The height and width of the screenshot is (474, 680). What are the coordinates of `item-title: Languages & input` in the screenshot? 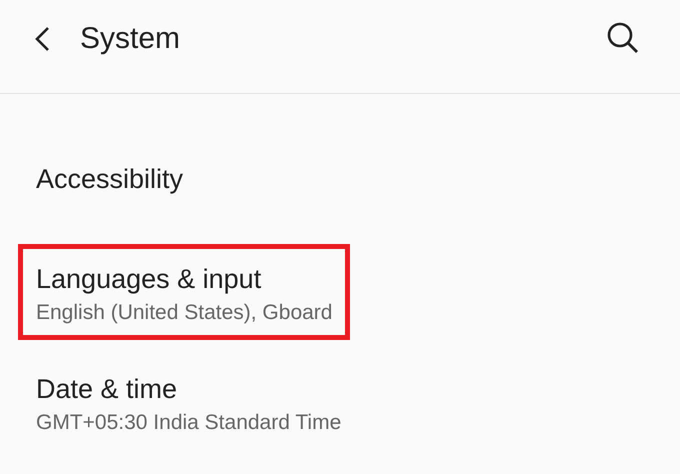 It's located at (149, 279).